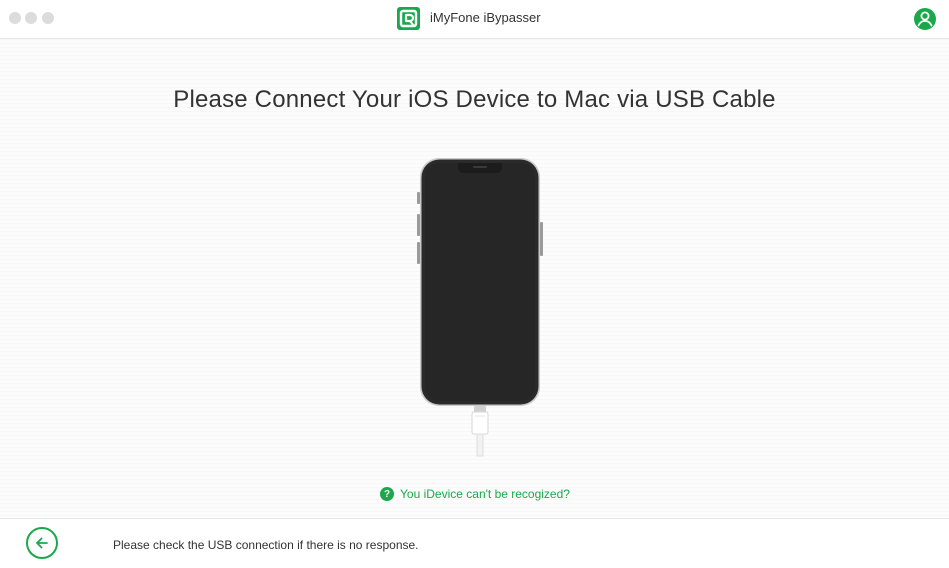 This screenshot has width=949, height=568. I want to click on close-window-button, so click(15, 18).